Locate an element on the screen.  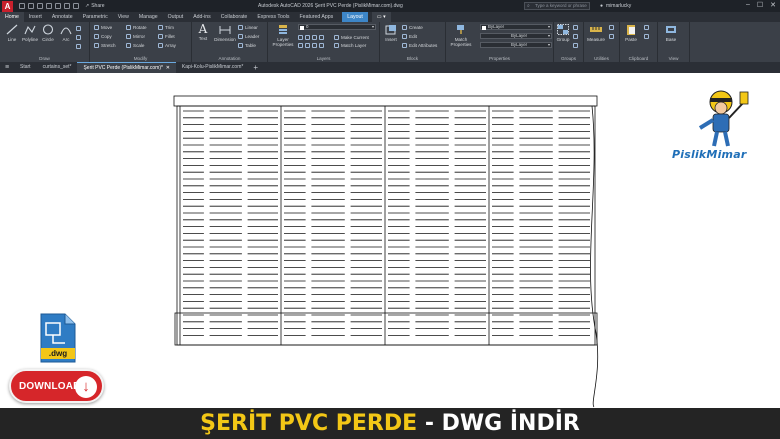
array-button: Array is located at coordinates (167, 45).